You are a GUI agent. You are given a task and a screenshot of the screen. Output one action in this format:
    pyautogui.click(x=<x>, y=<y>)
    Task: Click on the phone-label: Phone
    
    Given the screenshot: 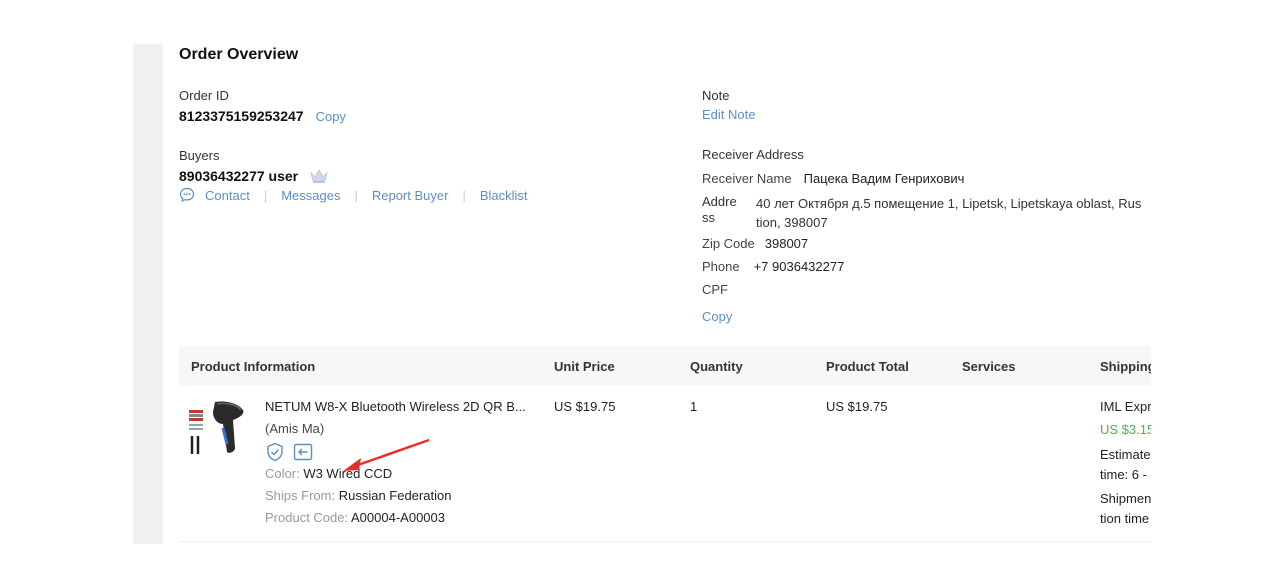 What is the action you would take?
    pyautogui.click(x=721, y=266)
    